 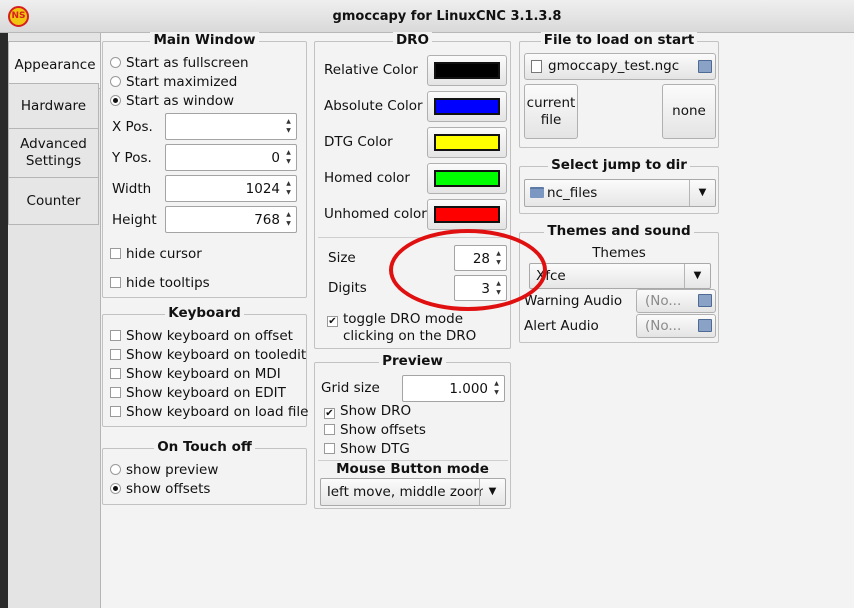 What do you see at coordinates (231, 126) in the screenshot?
I see `x-pos-spinbox: ▲ ▼` at bounding box center [231, 126].